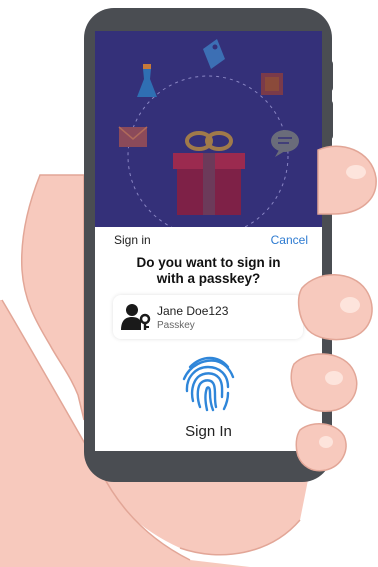 This screenshot has width=378, height=567. I want to click on prompt-line: Do you want to sign in, so click(208, 262).